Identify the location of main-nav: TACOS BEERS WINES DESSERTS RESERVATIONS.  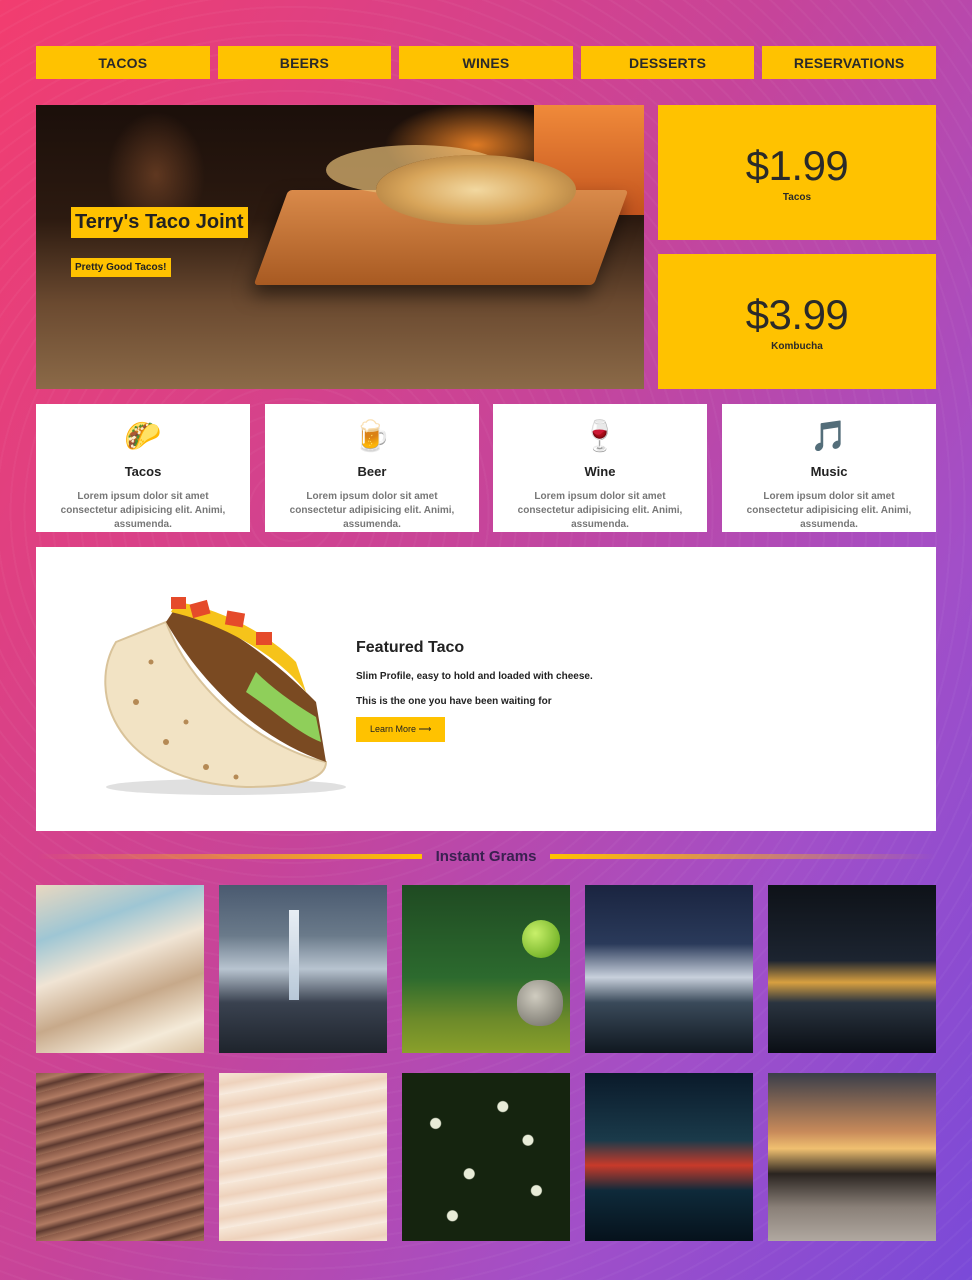
(486, 62).